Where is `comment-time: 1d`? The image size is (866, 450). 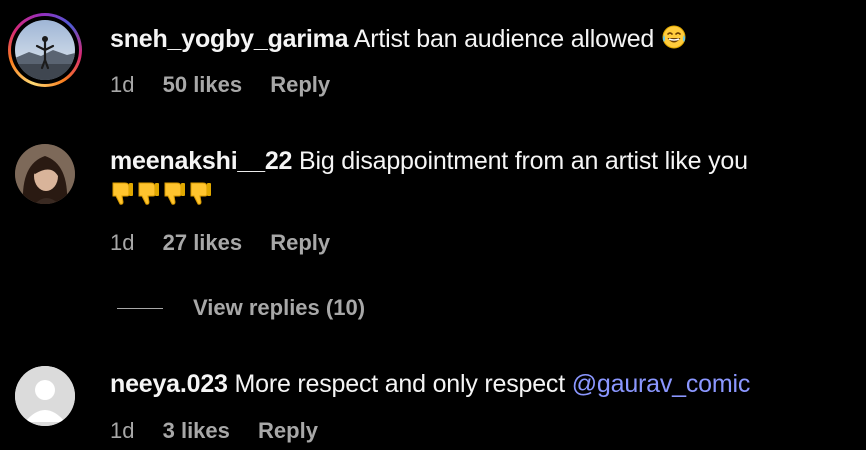
comment-time: 1d is located at coordinates (122, 430).